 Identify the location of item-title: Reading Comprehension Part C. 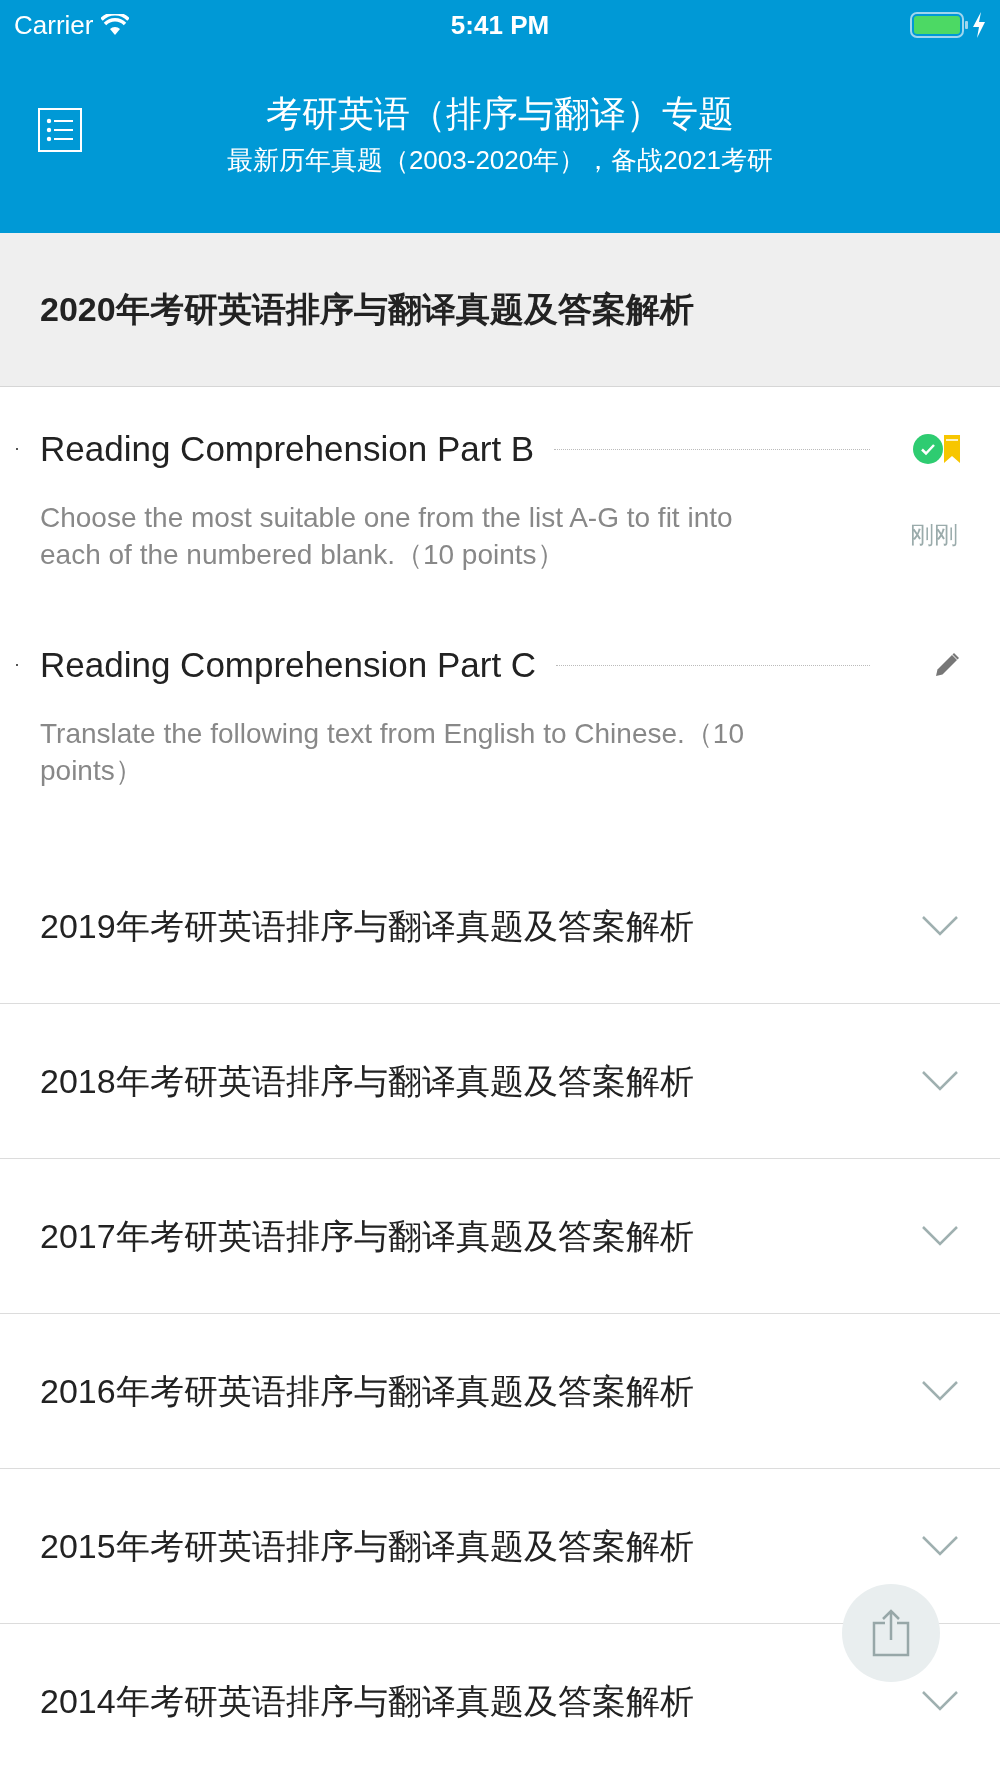
(288, 664).